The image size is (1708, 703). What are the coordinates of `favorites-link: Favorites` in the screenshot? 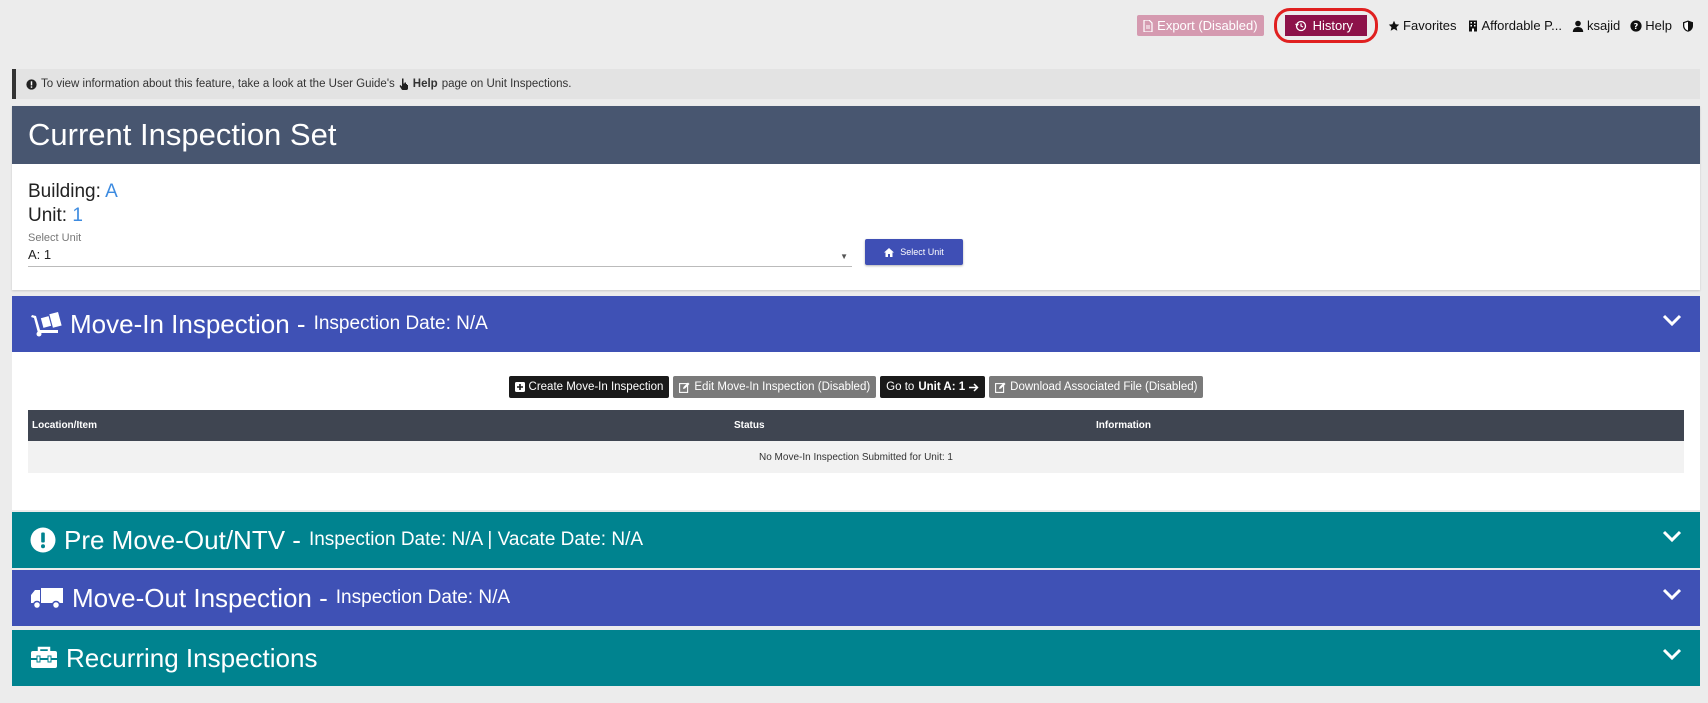 It's located at (1422, 25).